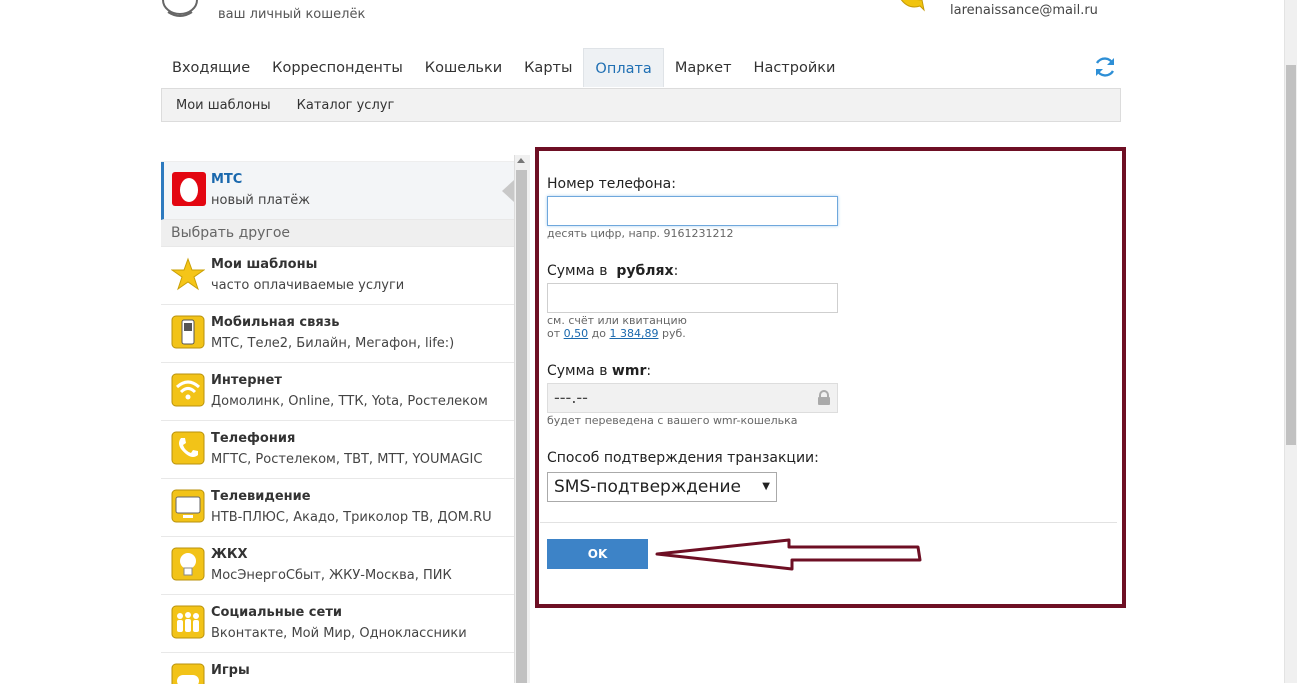 Image resolution: width=1297 pixels, height=684 pixels. What do you see at coordinates (261, 200) in the screenshot?
I see `selected-provider-desc: новый платёж` at bounding box center [261, 200].